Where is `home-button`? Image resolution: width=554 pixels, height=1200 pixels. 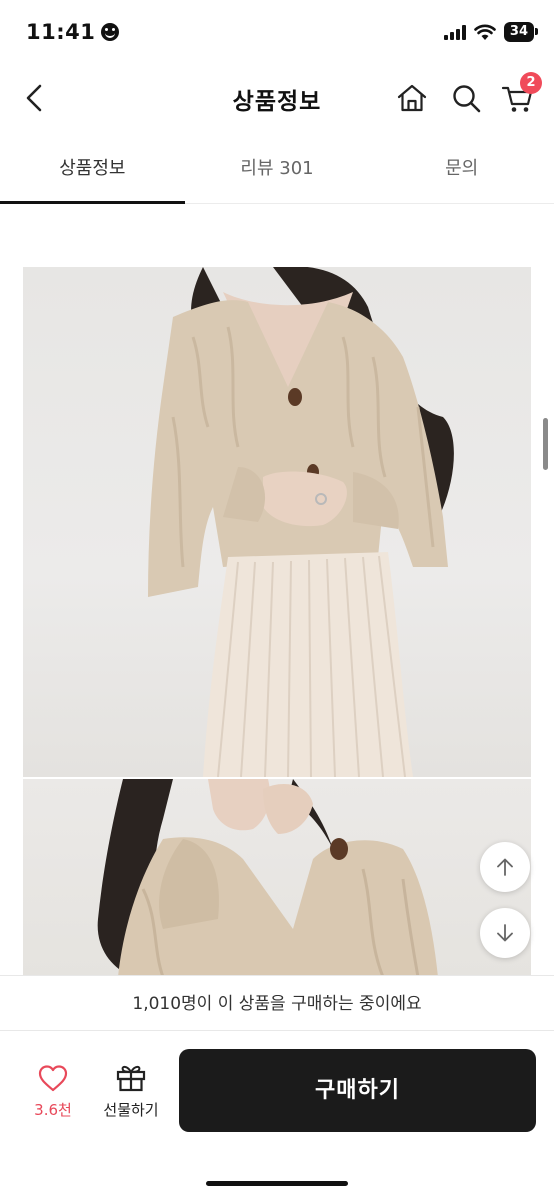 home-button is located at coordinates (412, 98).